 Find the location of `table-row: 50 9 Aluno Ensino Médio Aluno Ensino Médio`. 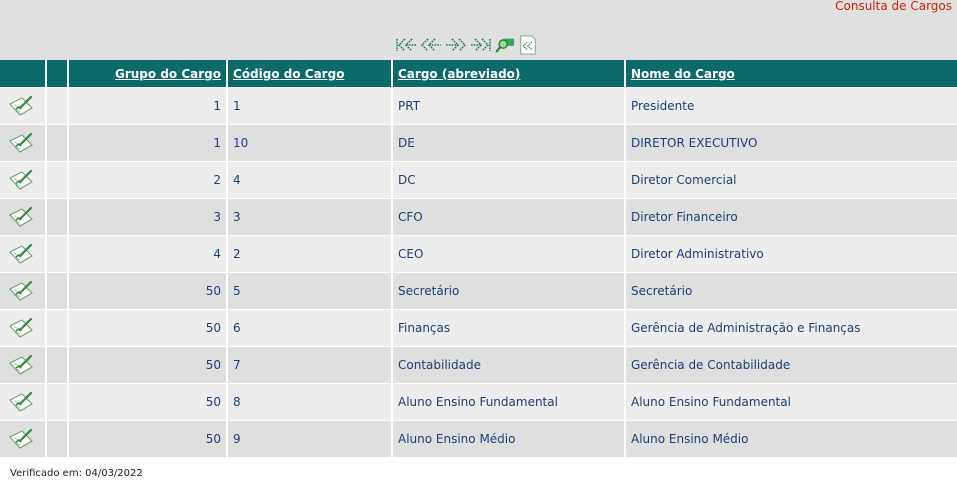

table-row: 50 9 Aluno Ensino Médio Aluno Ensino Médio is located at coordinates (478, 439).